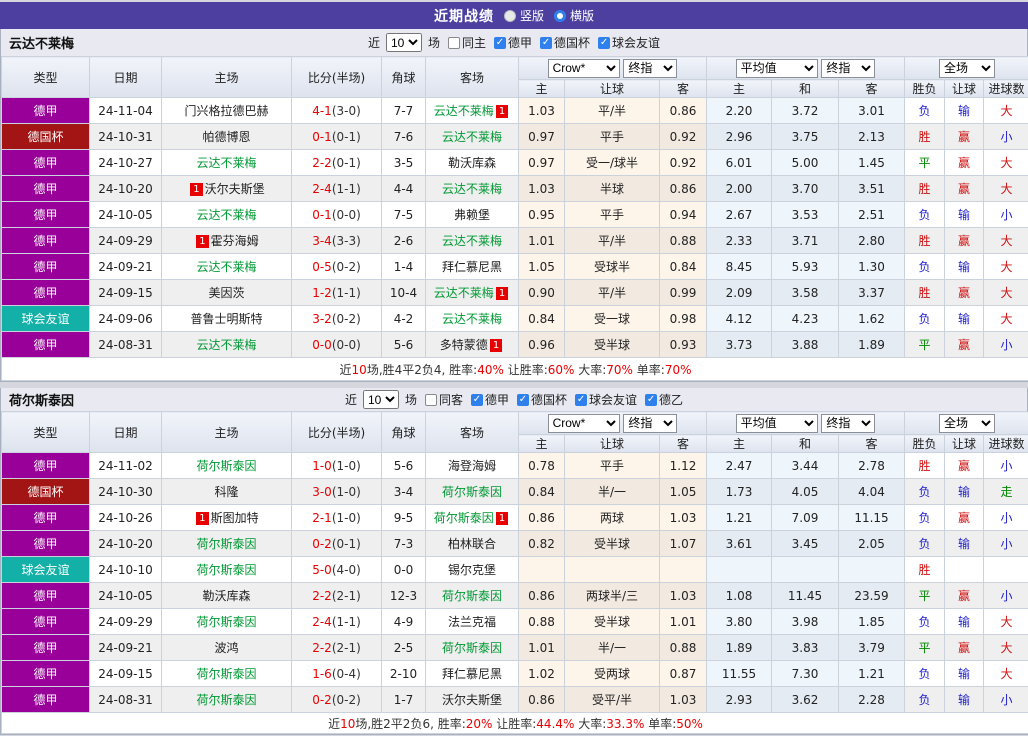  What do you see at coordinates (235, 189) in the screenshot?
I see `home-team-name: 沃尔夫斯堡` at bounding box center [235, 189].